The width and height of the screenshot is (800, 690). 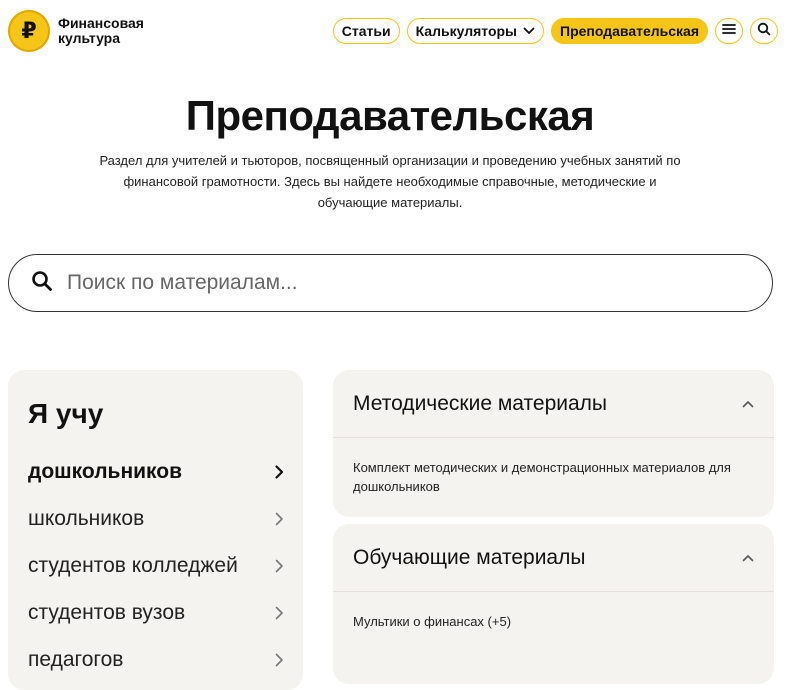 I want to click on header-search-button, so click(x=764, y=31).